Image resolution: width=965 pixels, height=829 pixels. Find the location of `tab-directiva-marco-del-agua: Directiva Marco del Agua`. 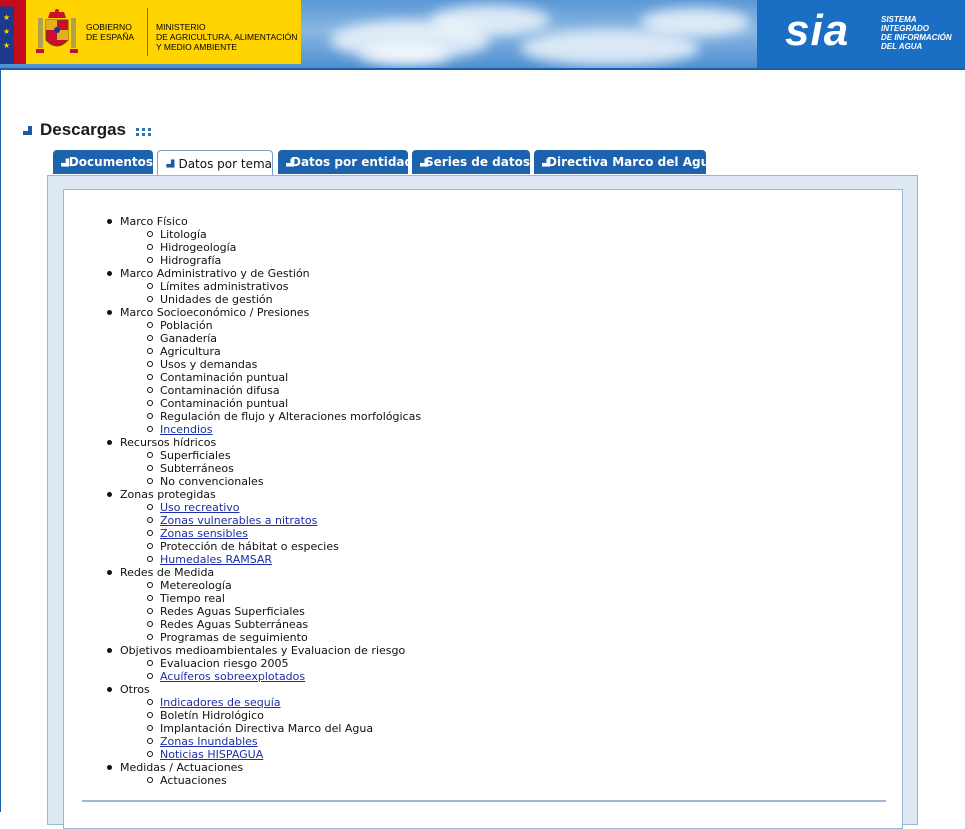

tab-directiva-marco-del-agua: Directiva Marco del Agua is located at coordinates (625, 162).